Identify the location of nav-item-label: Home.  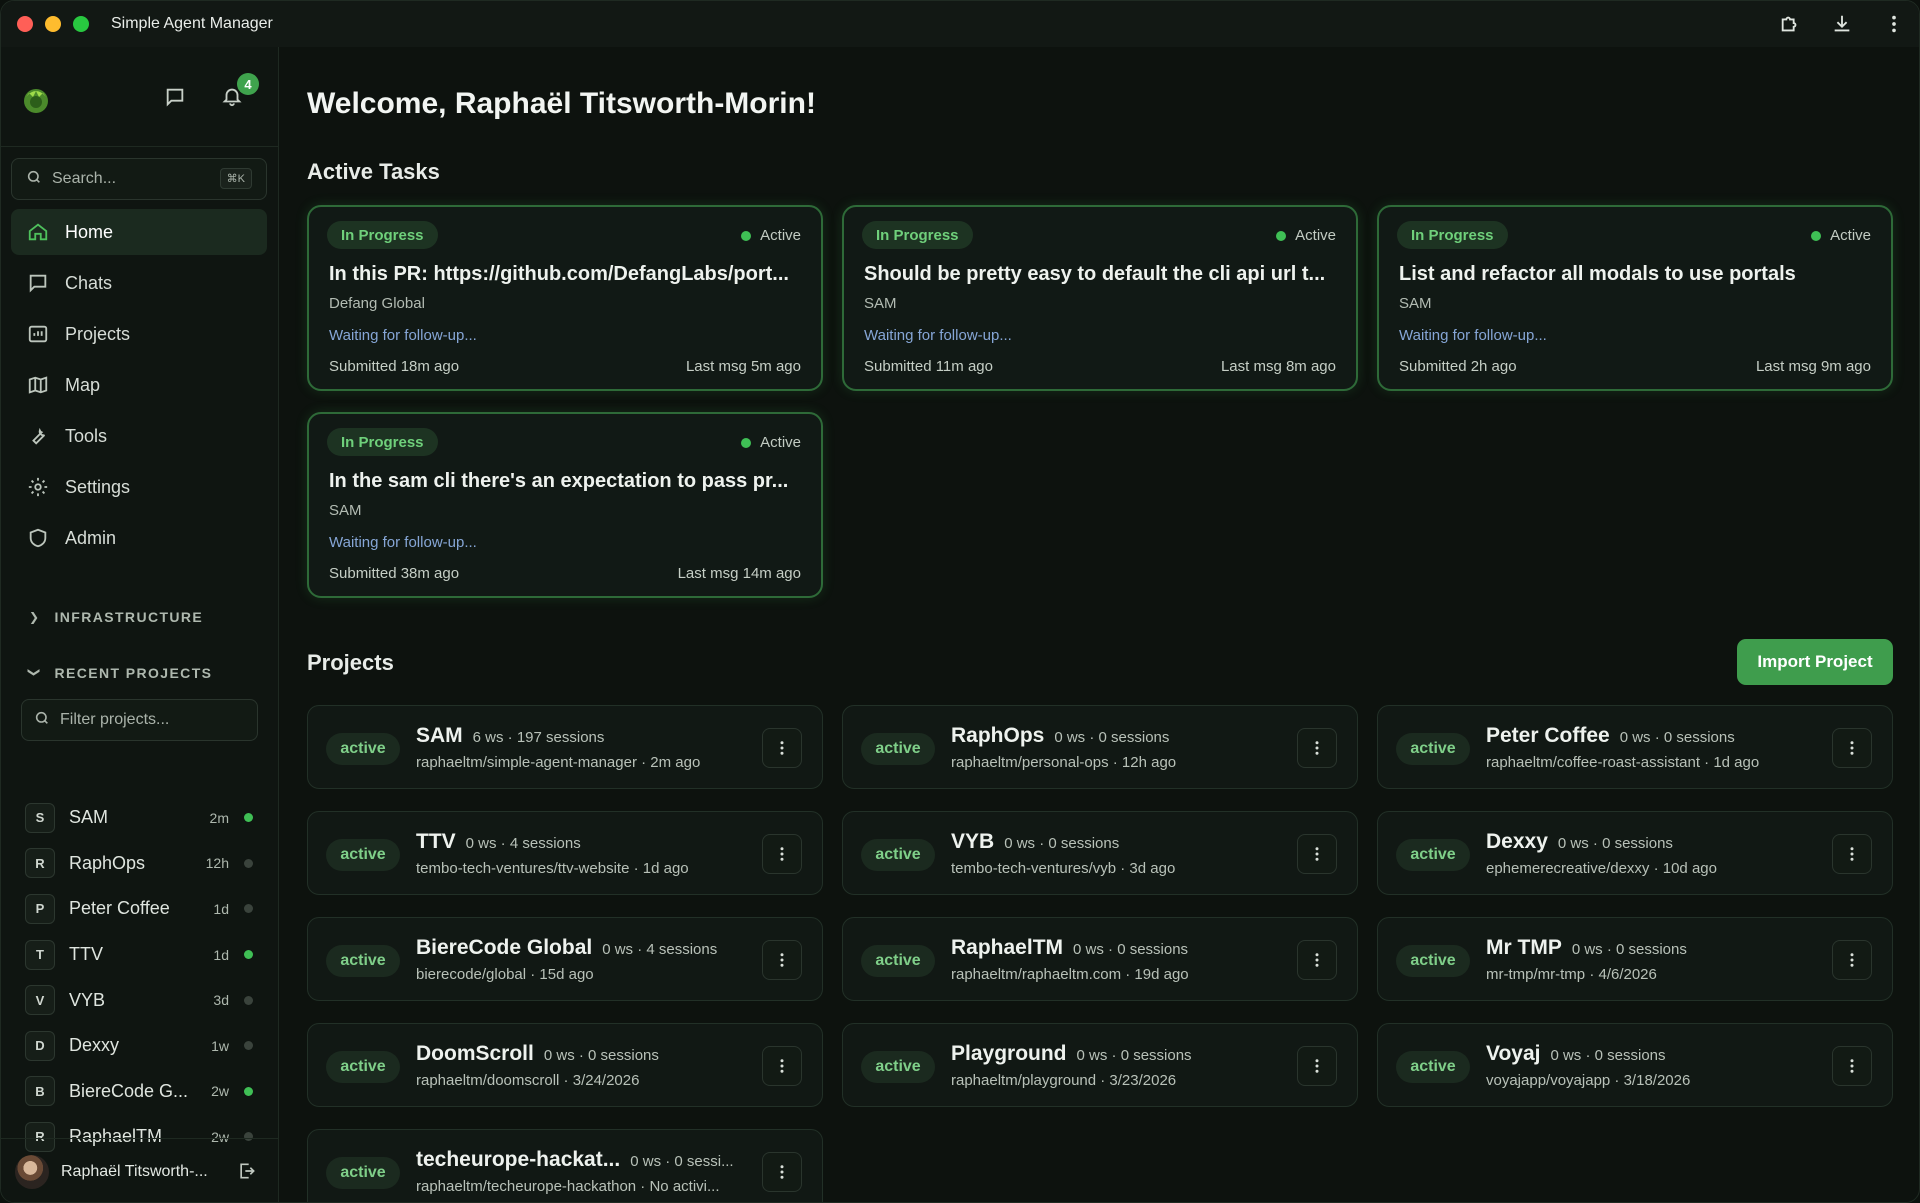
(89, 231).